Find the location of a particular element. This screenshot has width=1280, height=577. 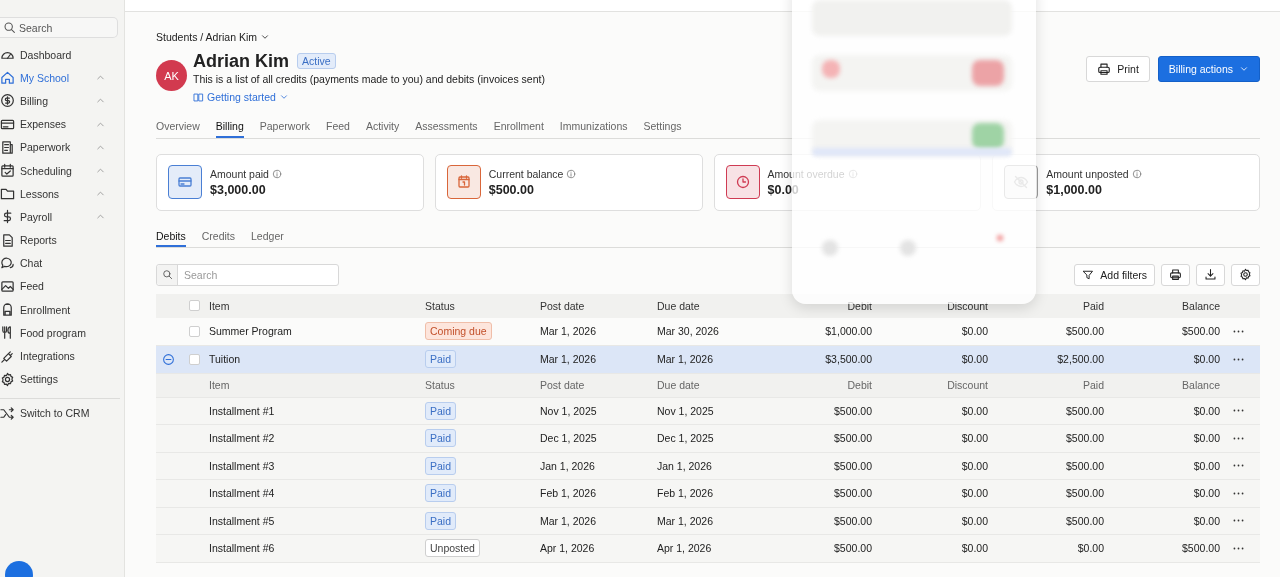

column-header: Status is located at coordinates (440, 305).